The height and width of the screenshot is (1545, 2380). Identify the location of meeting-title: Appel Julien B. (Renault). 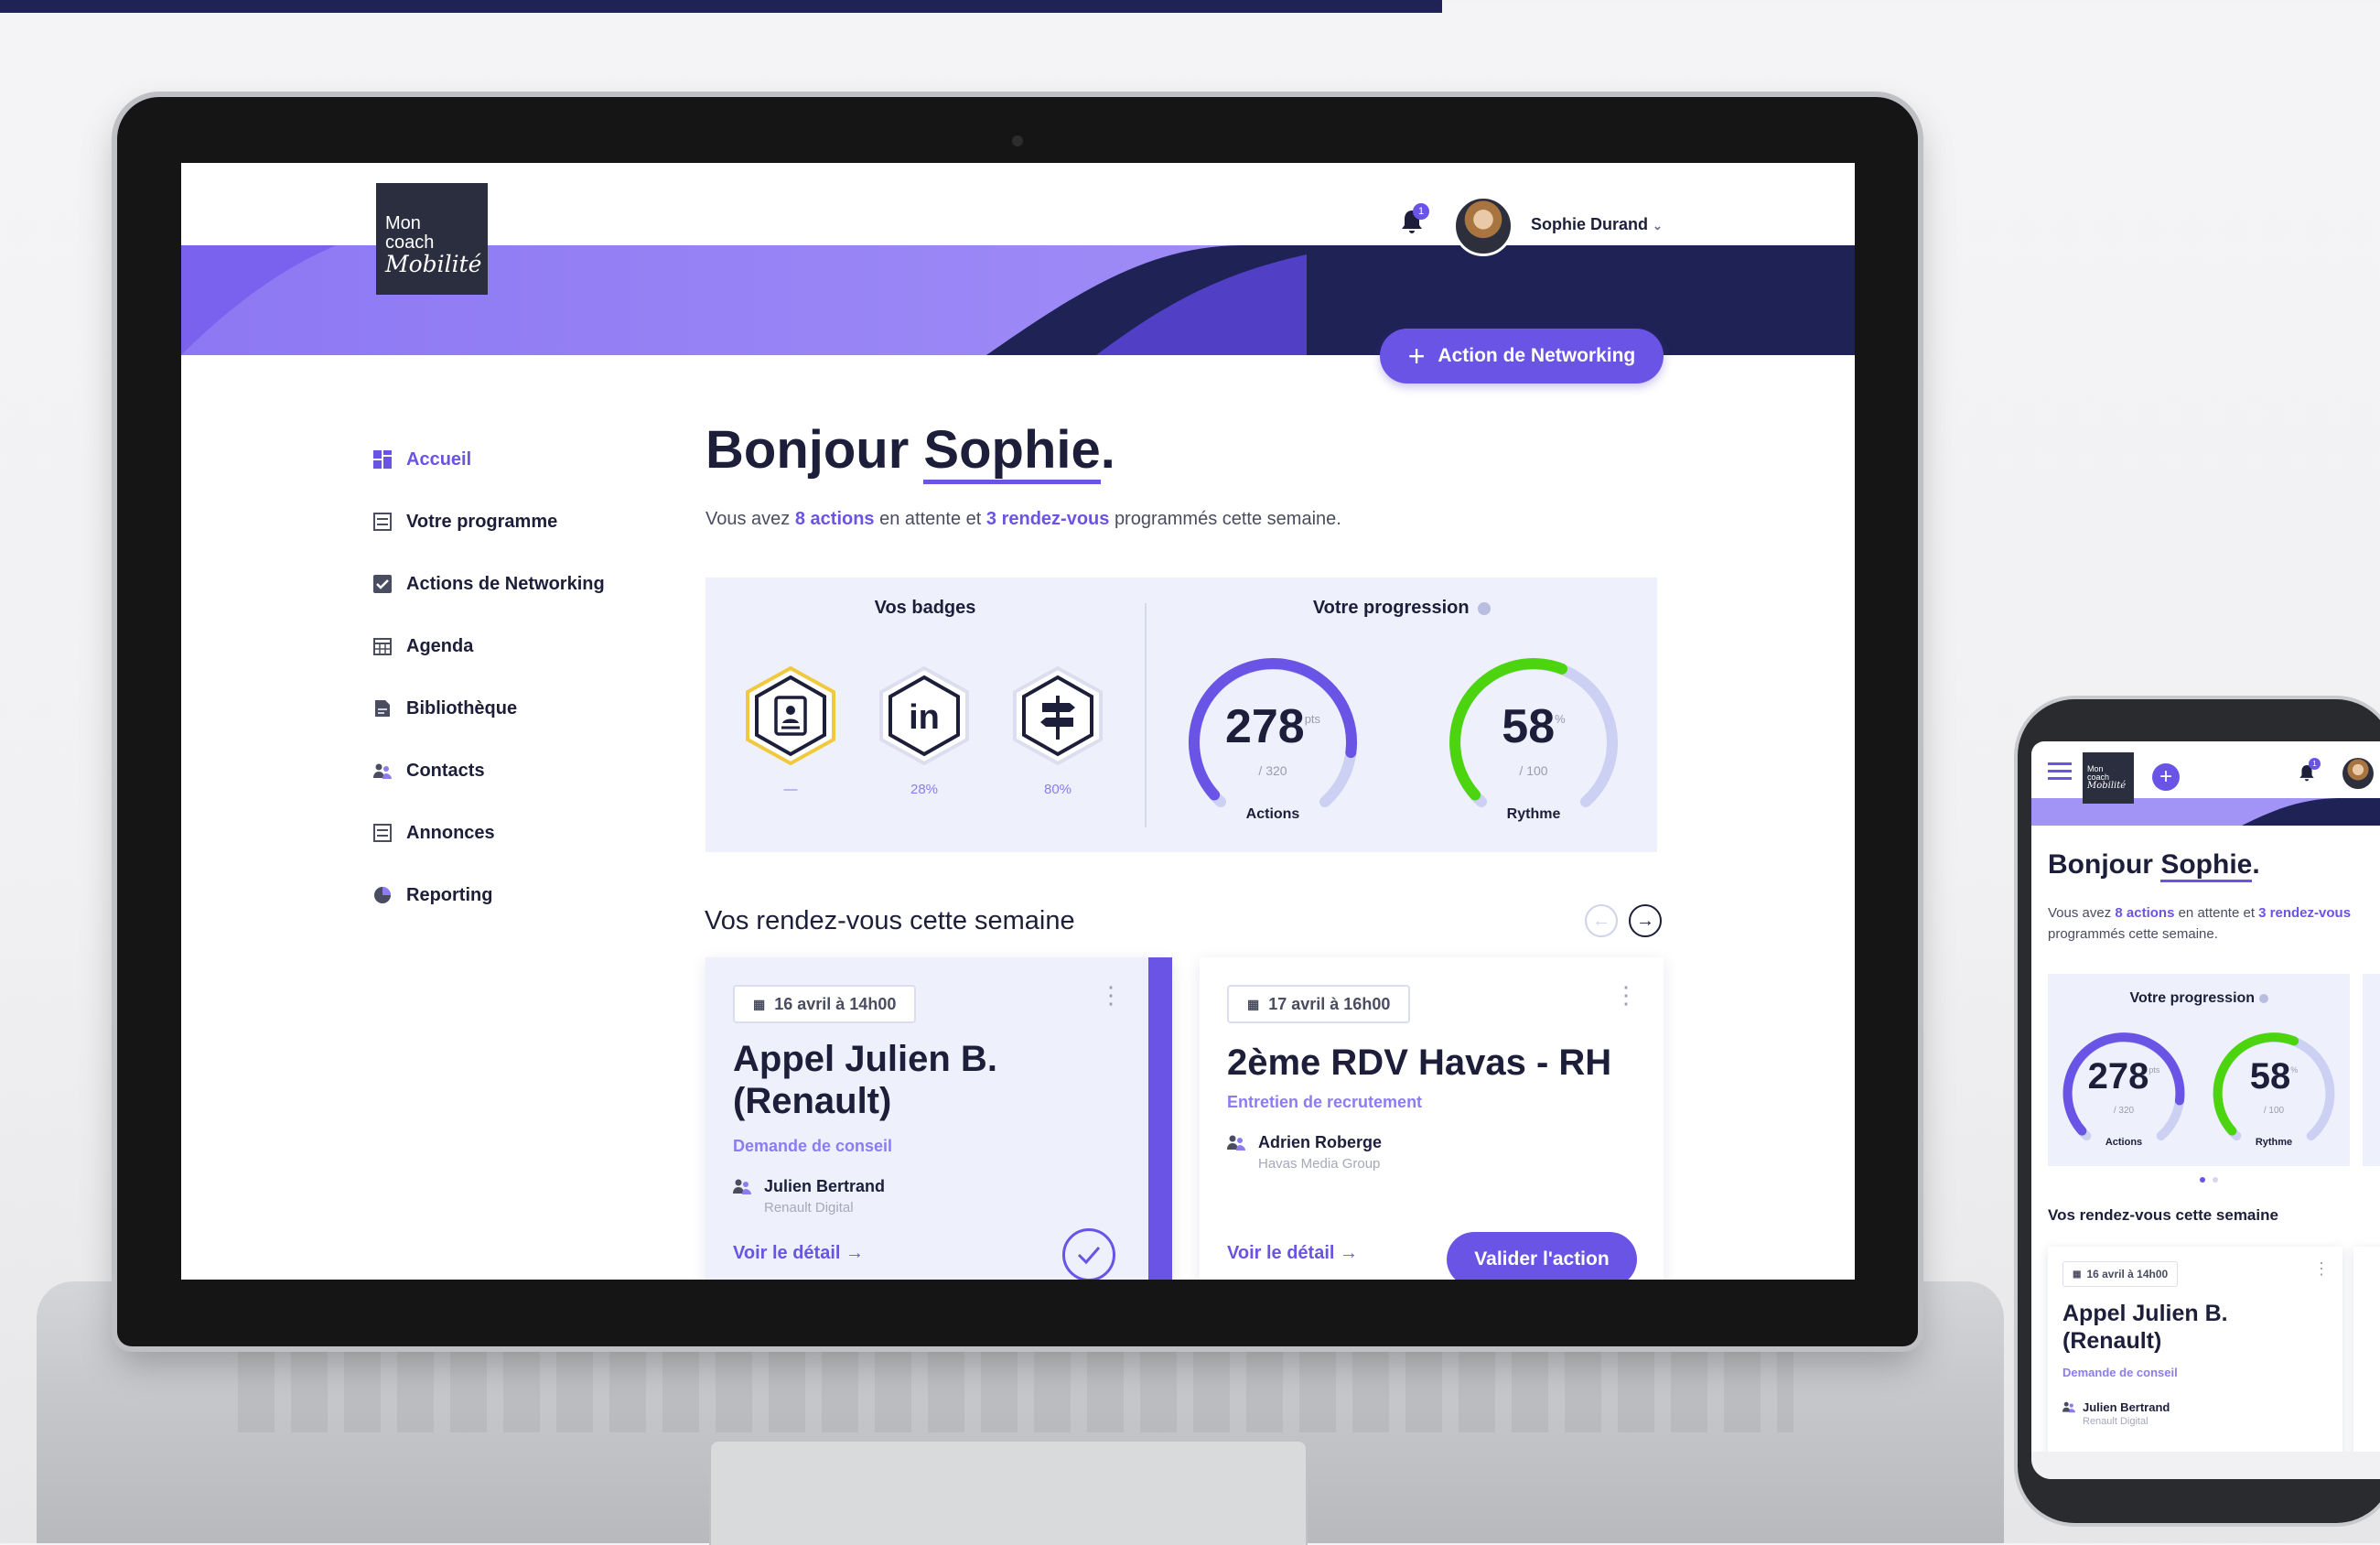
(865, 1080).